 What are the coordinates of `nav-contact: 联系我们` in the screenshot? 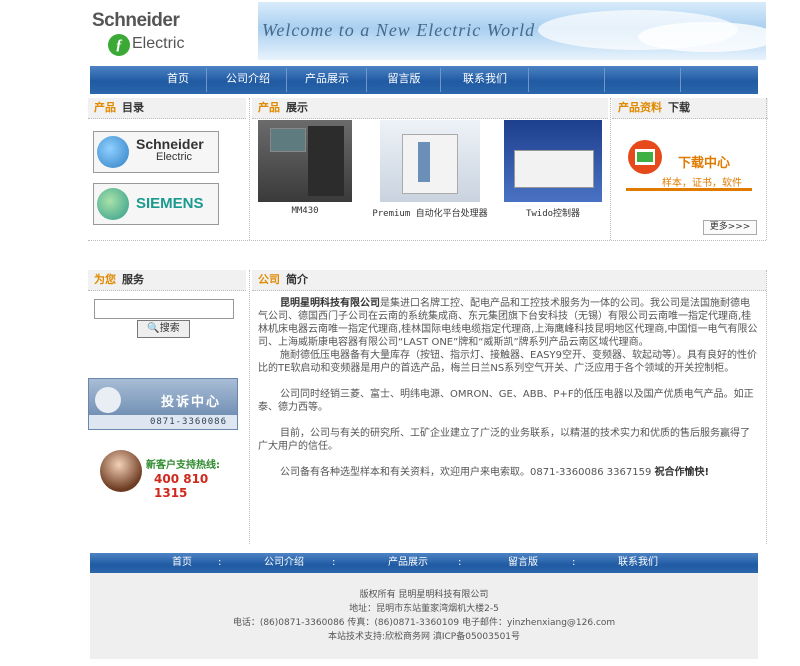 It's located at (485, 80).